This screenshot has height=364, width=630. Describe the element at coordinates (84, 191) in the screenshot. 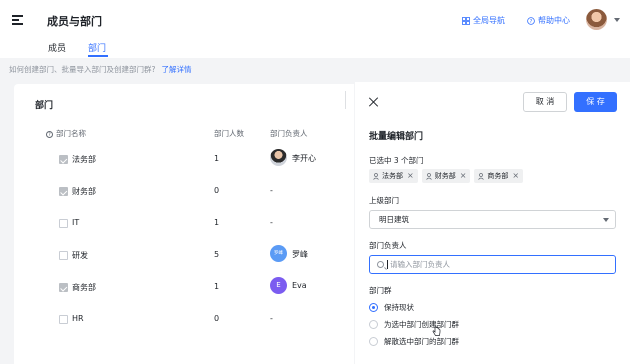

I see `department-name: 财务部` at that location.